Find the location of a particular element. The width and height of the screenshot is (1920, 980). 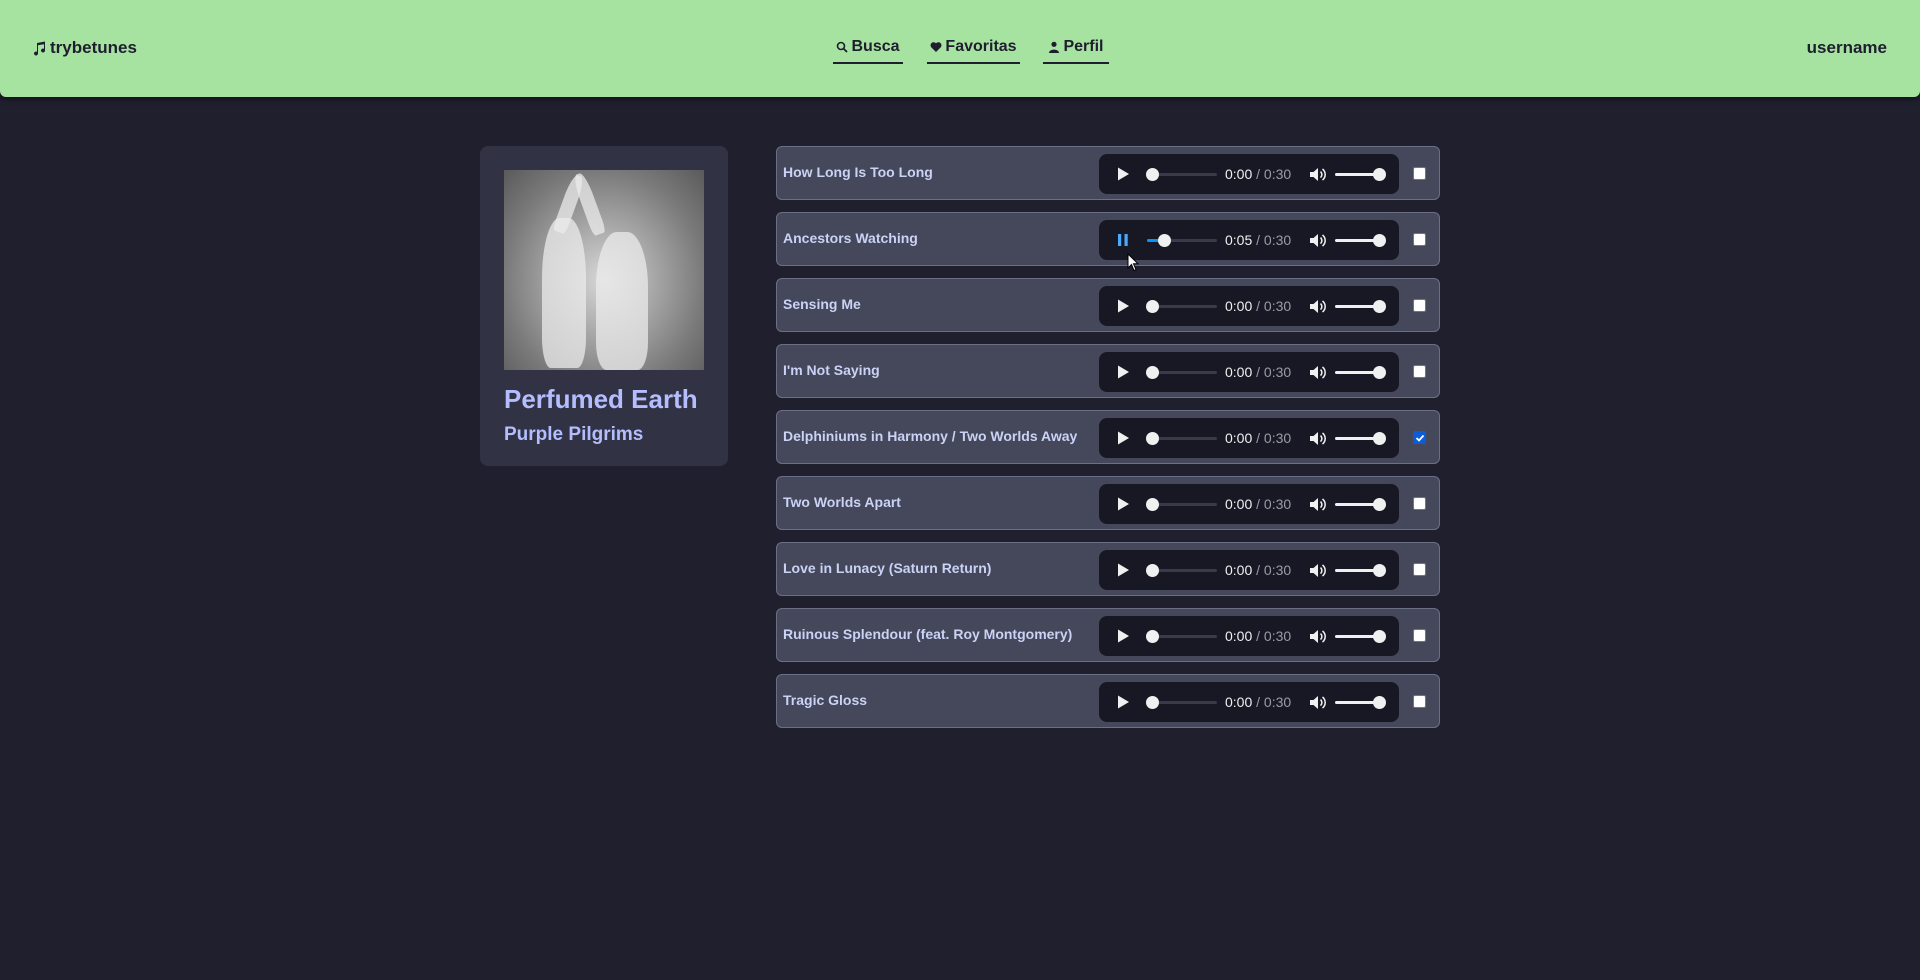

track-row: Tragic Gloss 0:00 / 0:30 is located at coordinates (1108, 701).